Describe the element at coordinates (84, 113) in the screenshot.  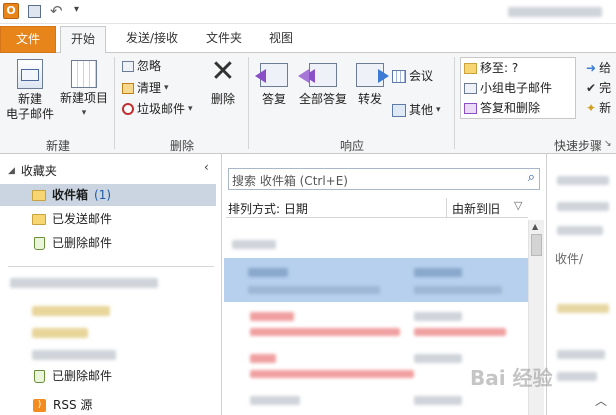
I see `new-items-dropdown-icon: ▾` at that location.